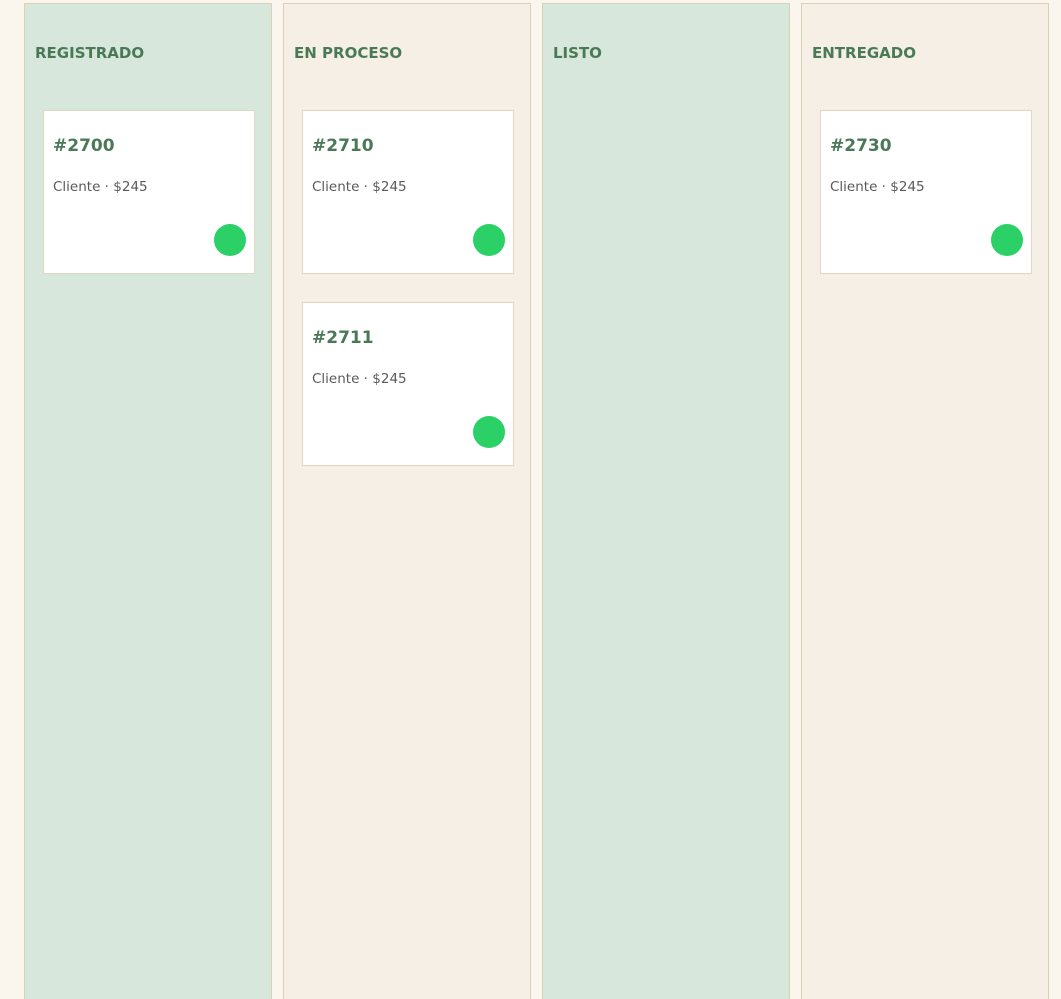 This screenshot has width=1061, height=999. What do you see at coordinates (408, 384) in the screenshot?
I see `order-card: #2711 Cliente · $245` at bounding box center [408, 384].